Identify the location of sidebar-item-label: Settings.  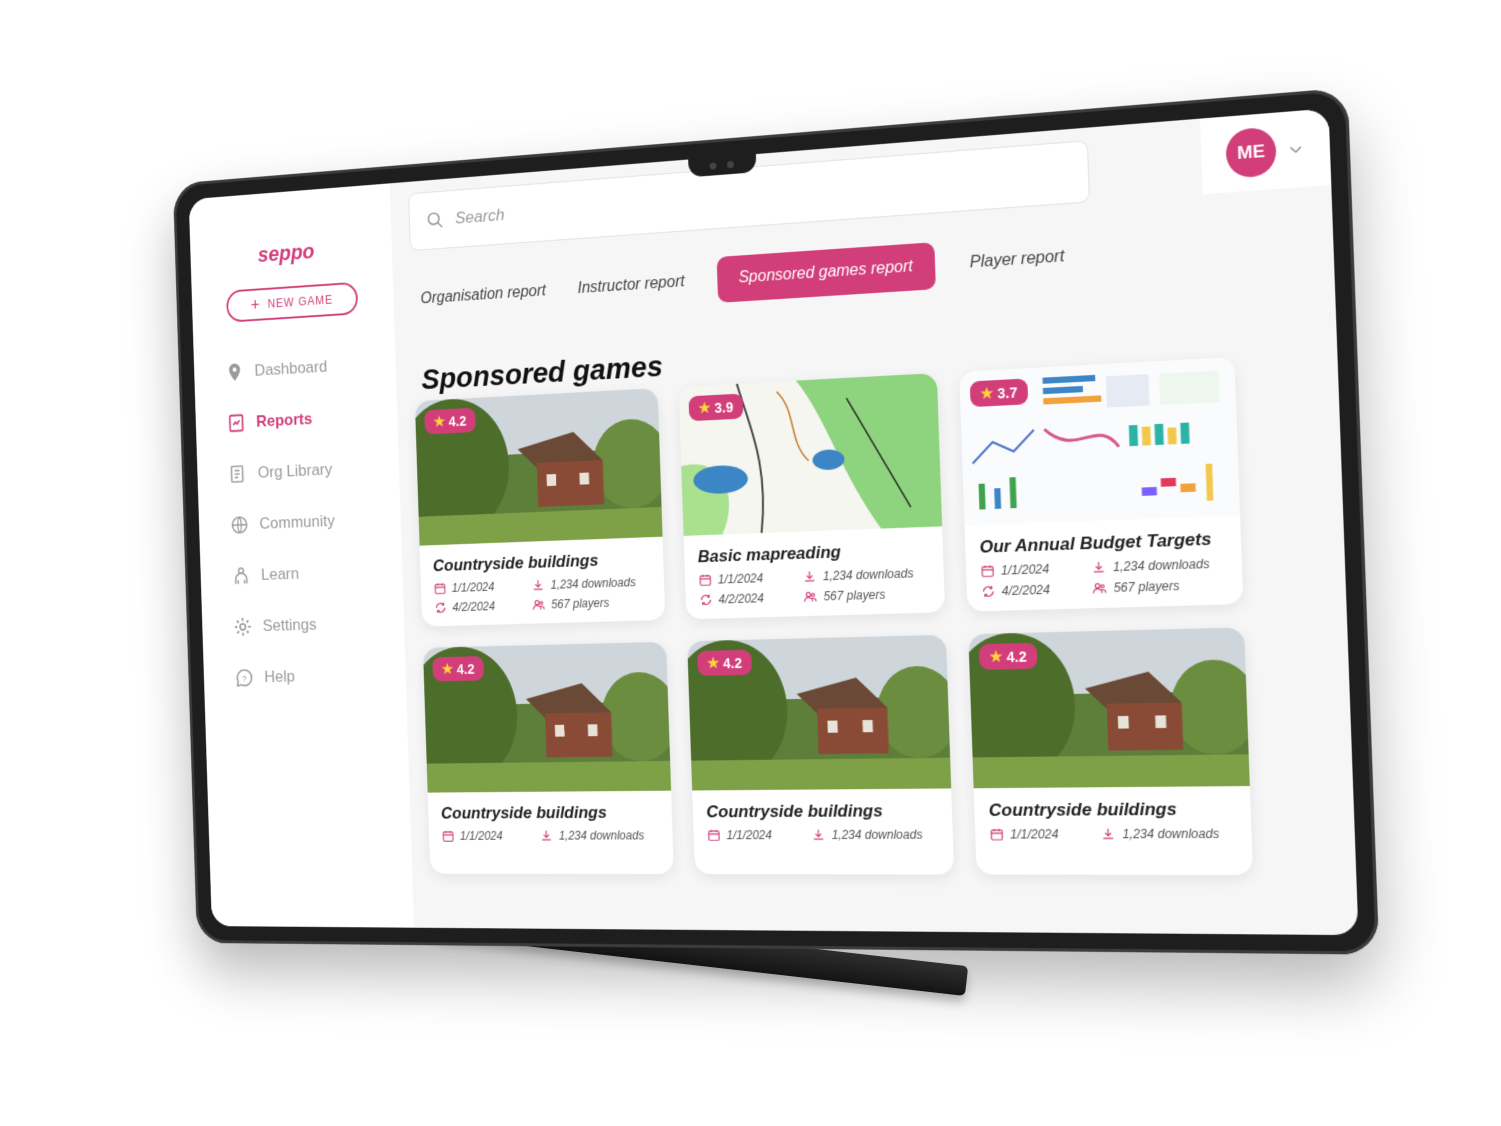
(289, 625).